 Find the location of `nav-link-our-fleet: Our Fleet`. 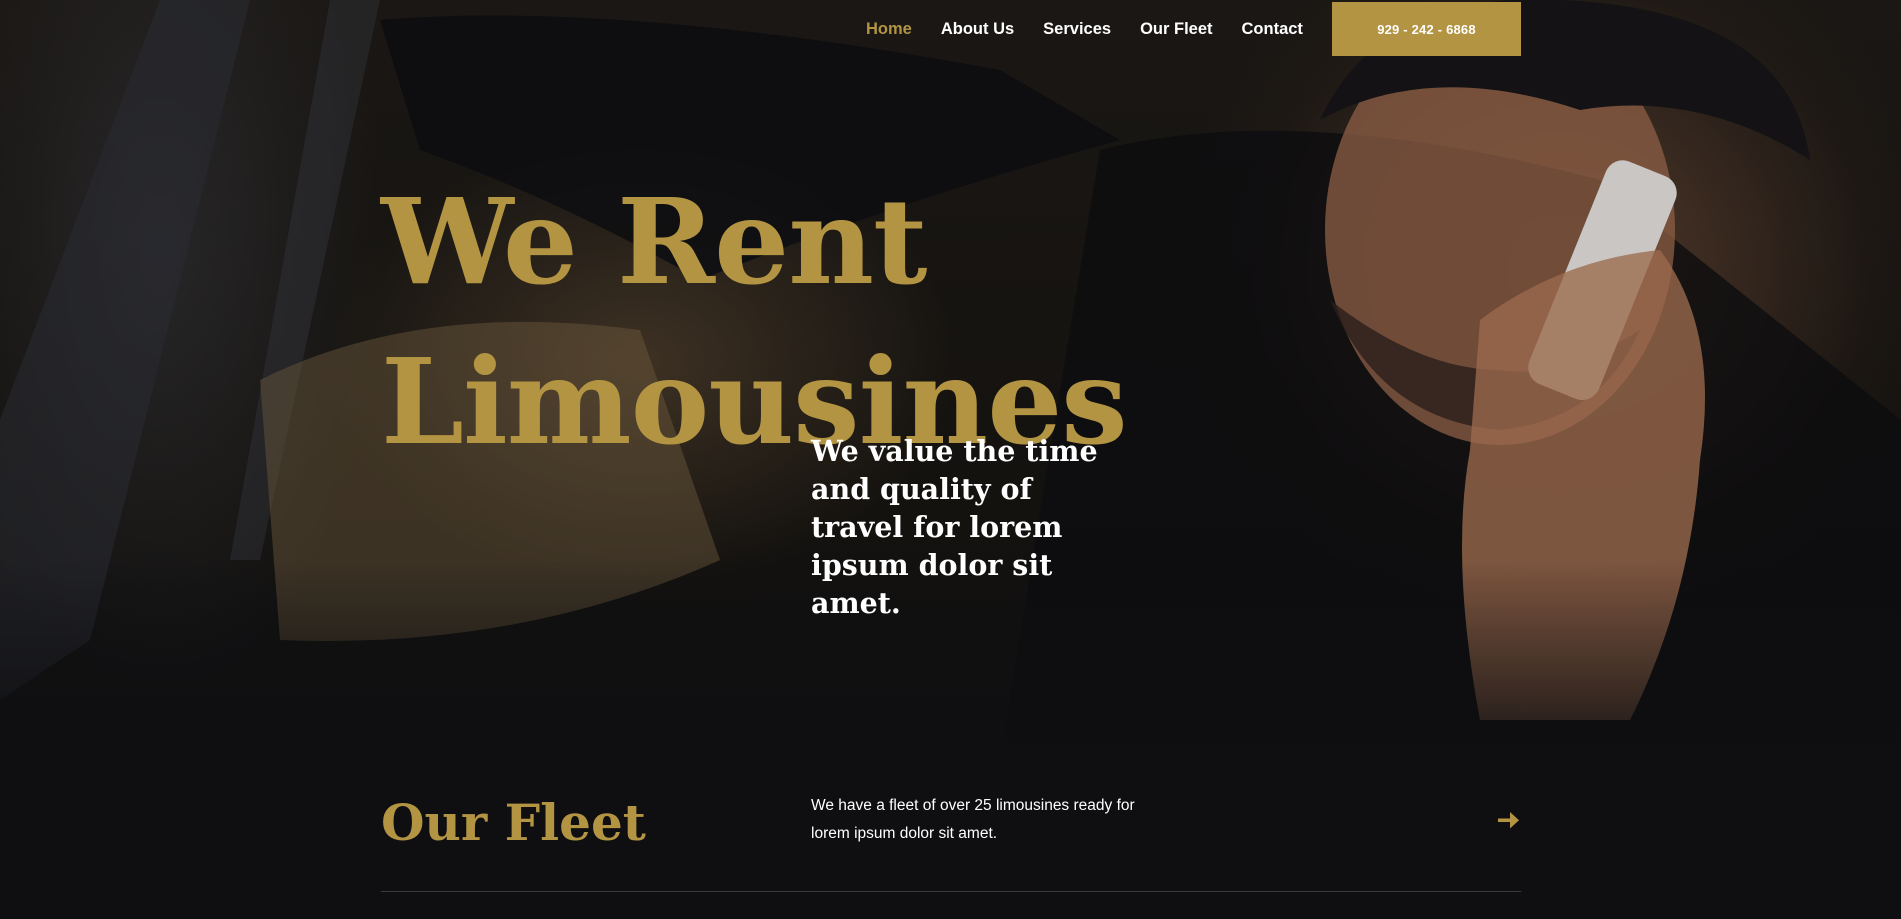

nav-link-our-fleet: Our Fleet is located at coordinates (1176, 29).